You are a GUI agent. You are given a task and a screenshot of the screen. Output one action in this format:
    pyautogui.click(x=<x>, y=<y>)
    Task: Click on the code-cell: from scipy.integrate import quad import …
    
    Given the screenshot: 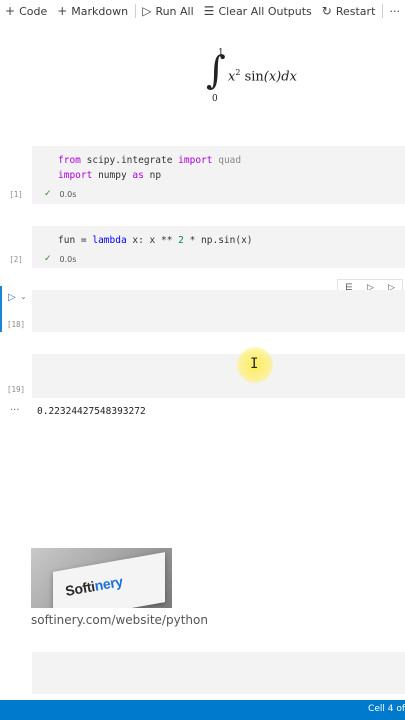 What is the action you would take?
    pyautogui.click(x=218, y=175)
    